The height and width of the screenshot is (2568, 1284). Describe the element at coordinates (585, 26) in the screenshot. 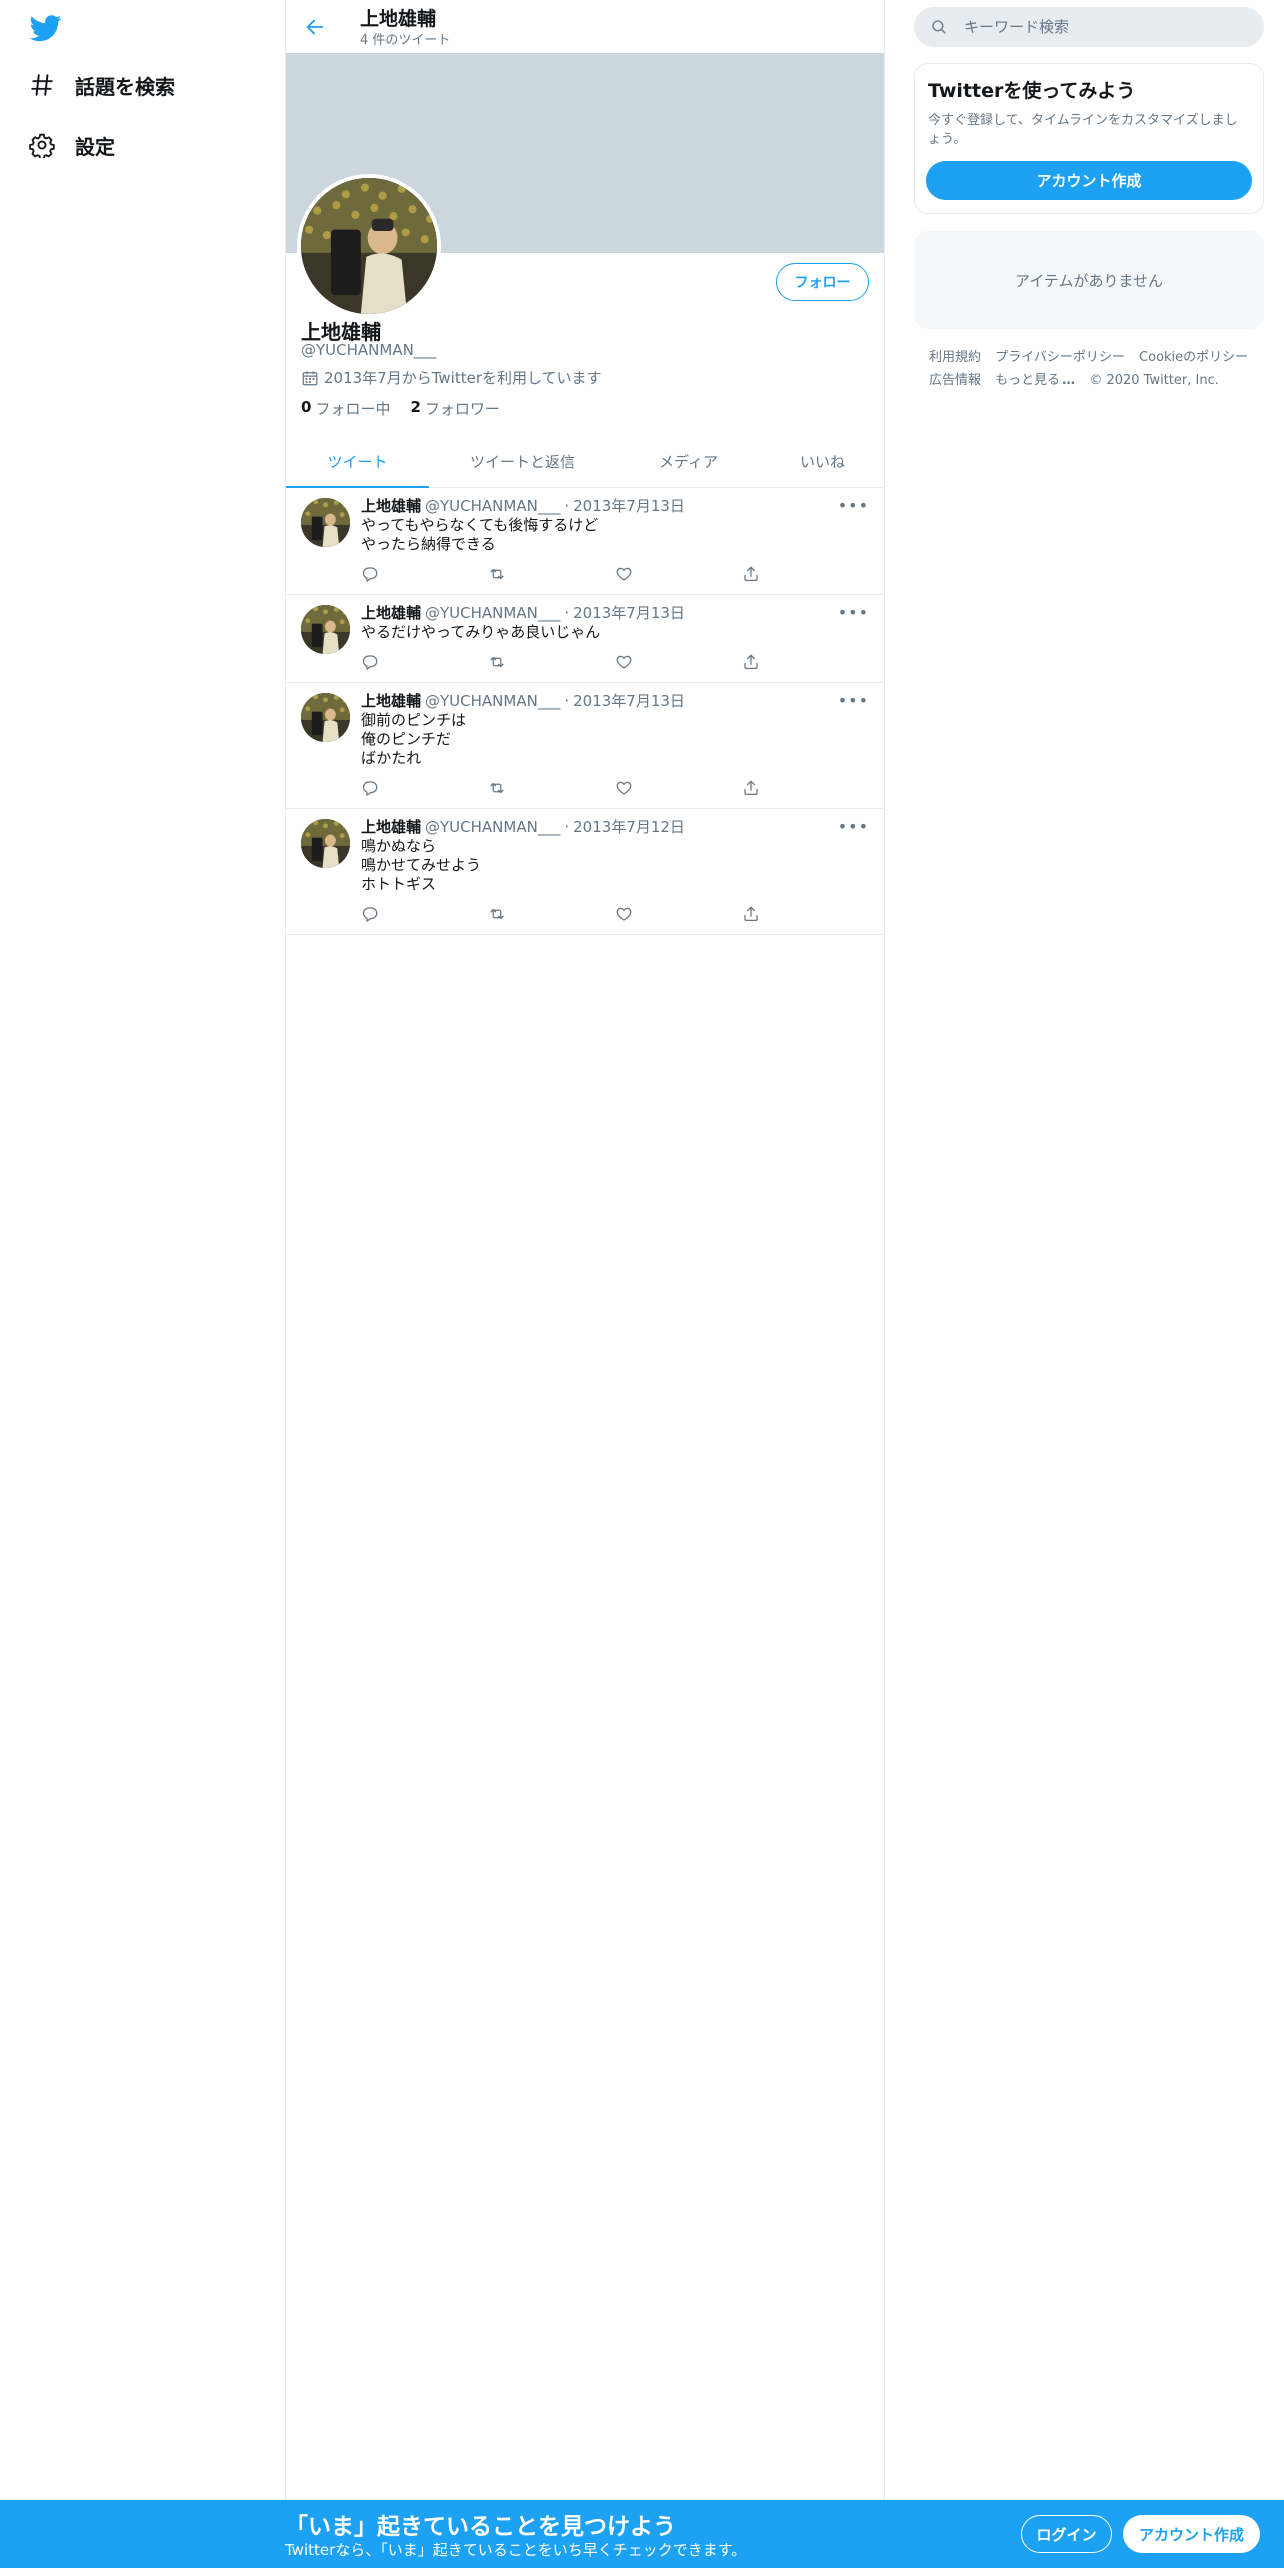

I see `profile-header-bar: 上地雄輔 4 件のツイート` at that location.